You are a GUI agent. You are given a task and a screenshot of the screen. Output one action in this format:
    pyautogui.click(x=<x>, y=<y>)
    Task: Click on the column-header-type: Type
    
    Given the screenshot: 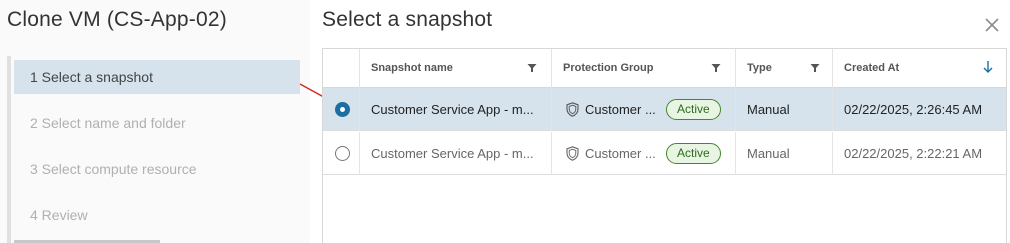 What is the action you would take?
    pyautogui.click(x=783, y=68)
    